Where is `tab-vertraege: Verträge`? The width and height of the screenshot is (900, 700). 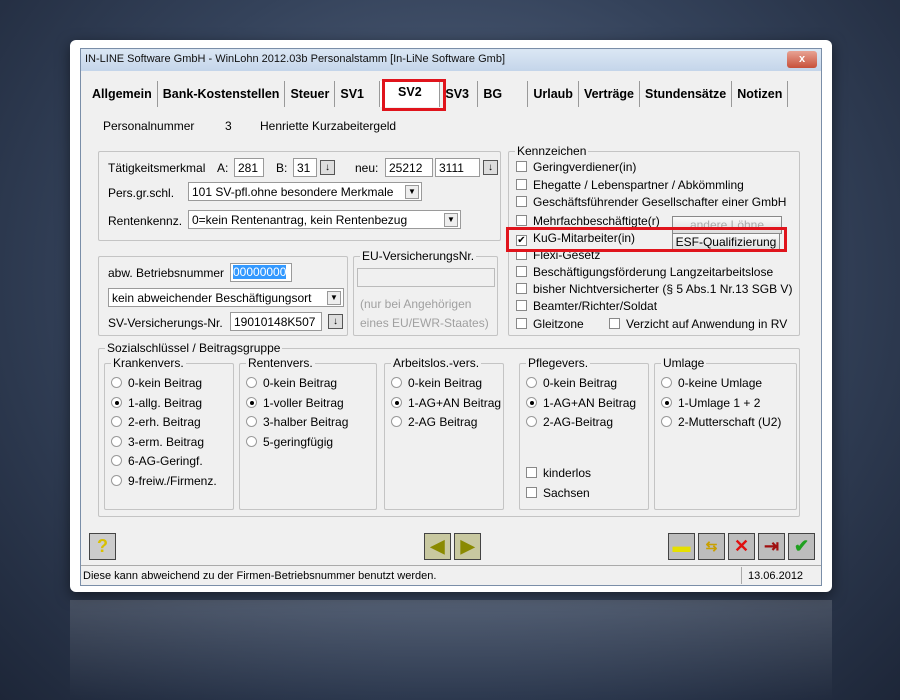 tab-vertraege: Verträge is located at coordinates (609, 94).